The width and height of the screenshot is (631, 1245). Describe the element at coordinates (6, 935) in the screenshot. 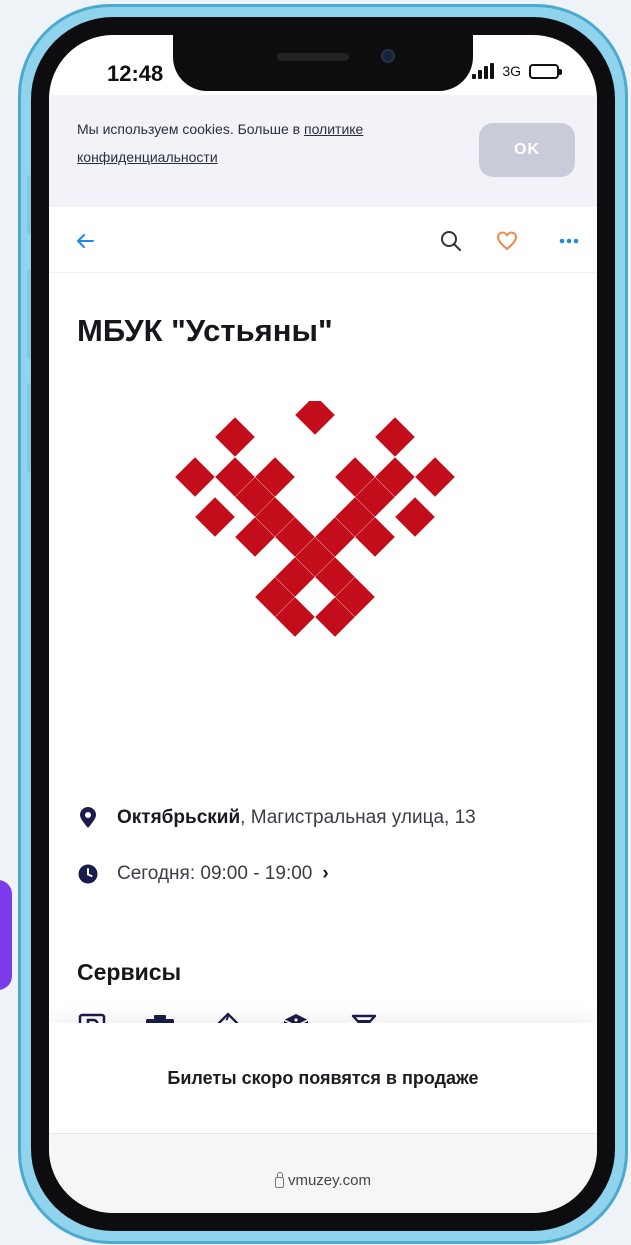

I see `background-card` at that location.